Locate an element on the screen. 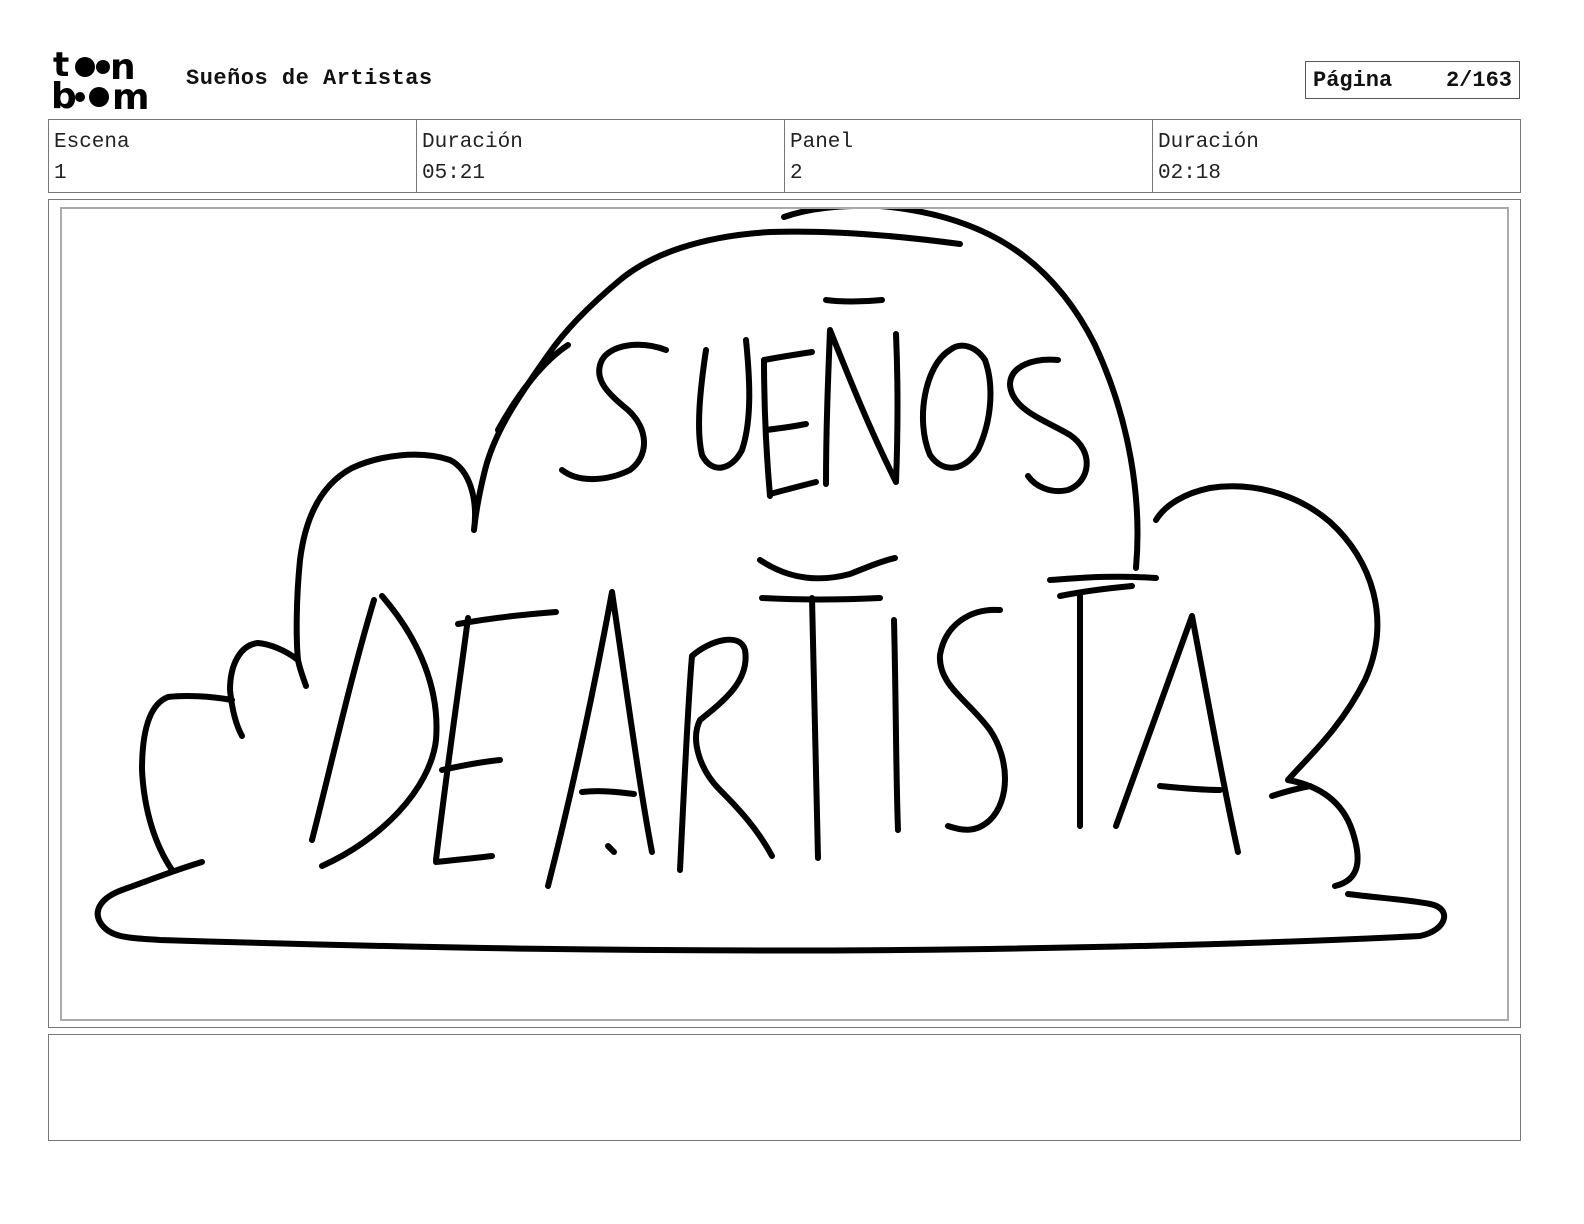  panel-notes-text is located at coordinates (784, 1043).